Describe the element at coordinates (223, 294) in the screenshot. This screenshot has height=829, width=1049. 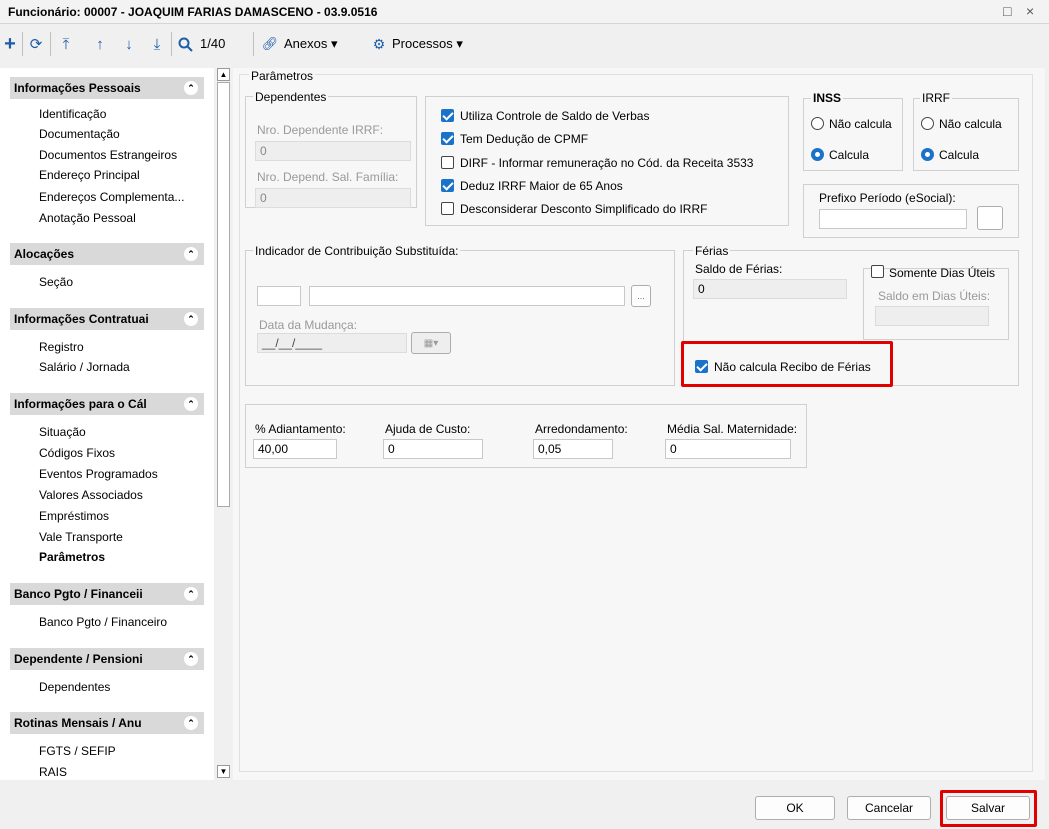
I see `scroll-thumb` at that location.